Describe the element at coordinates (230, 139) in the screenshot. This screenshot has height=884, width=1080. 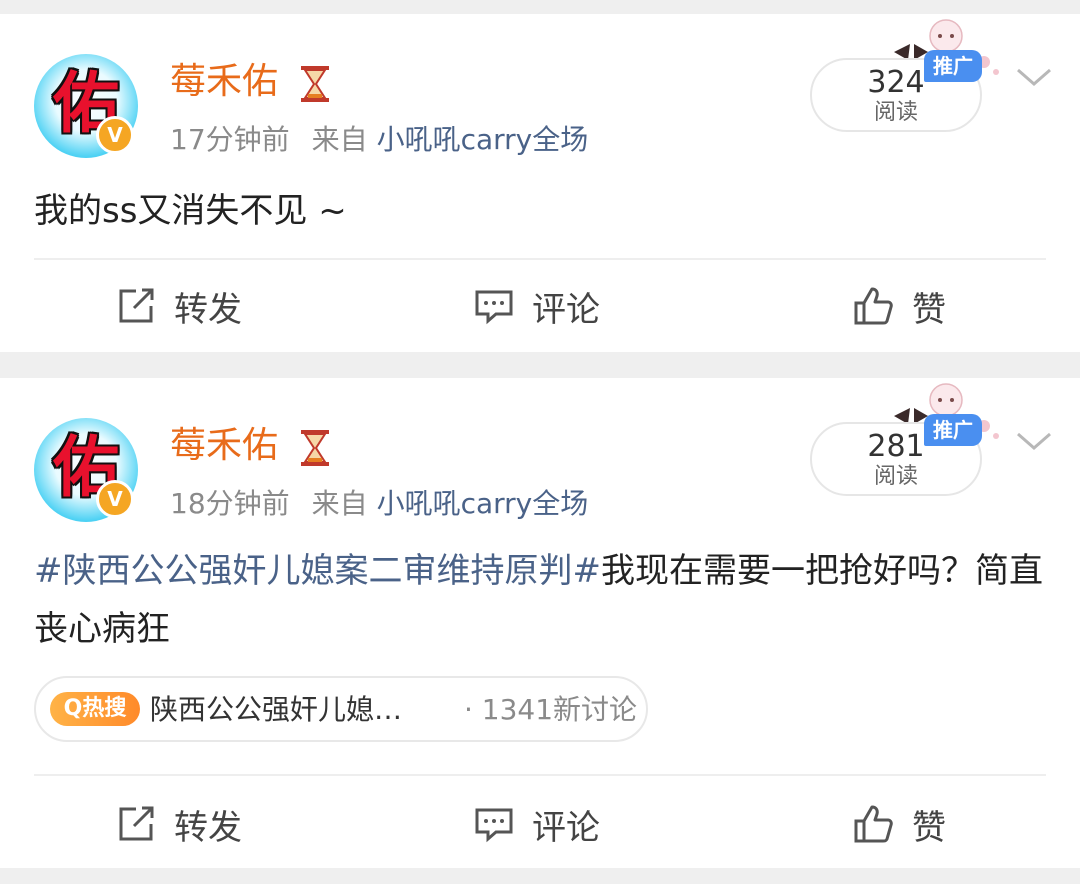
I see `post-time: 17分钟前` at that location.